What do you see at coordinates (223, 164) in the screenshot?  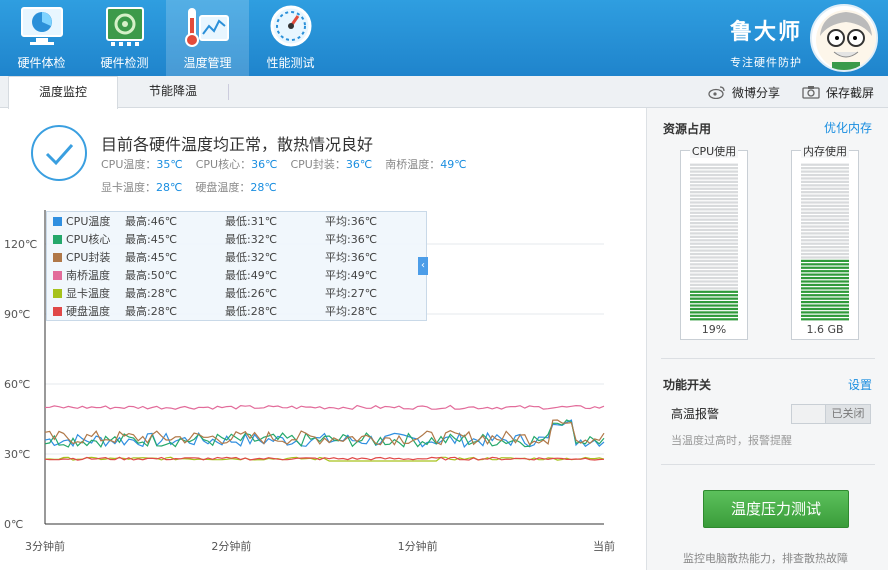 I see `reading-label: CPU核心：` at bounding box center [223, 164].